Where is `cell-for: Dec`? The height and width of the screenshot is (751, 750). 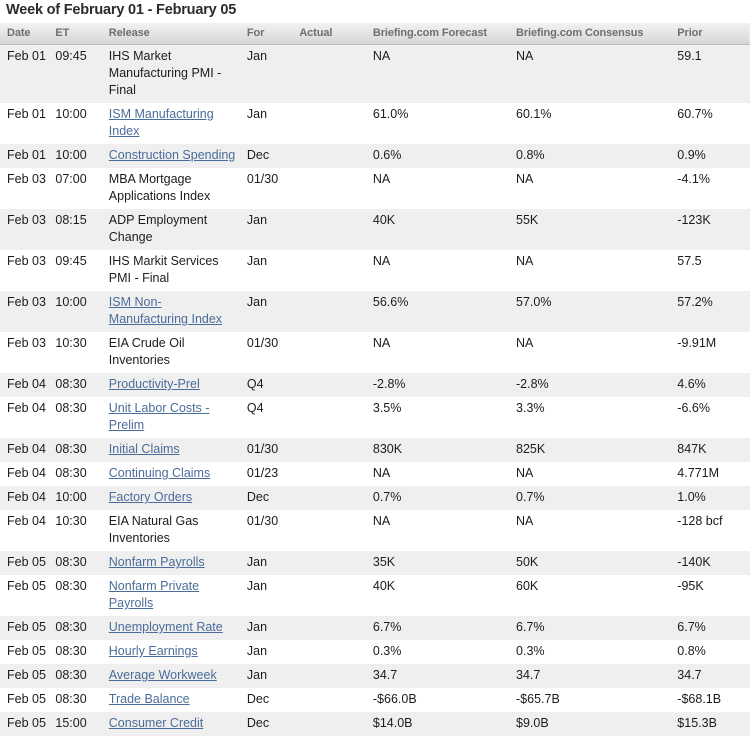 cell-for: Dec is located at coordinates (268, 700).